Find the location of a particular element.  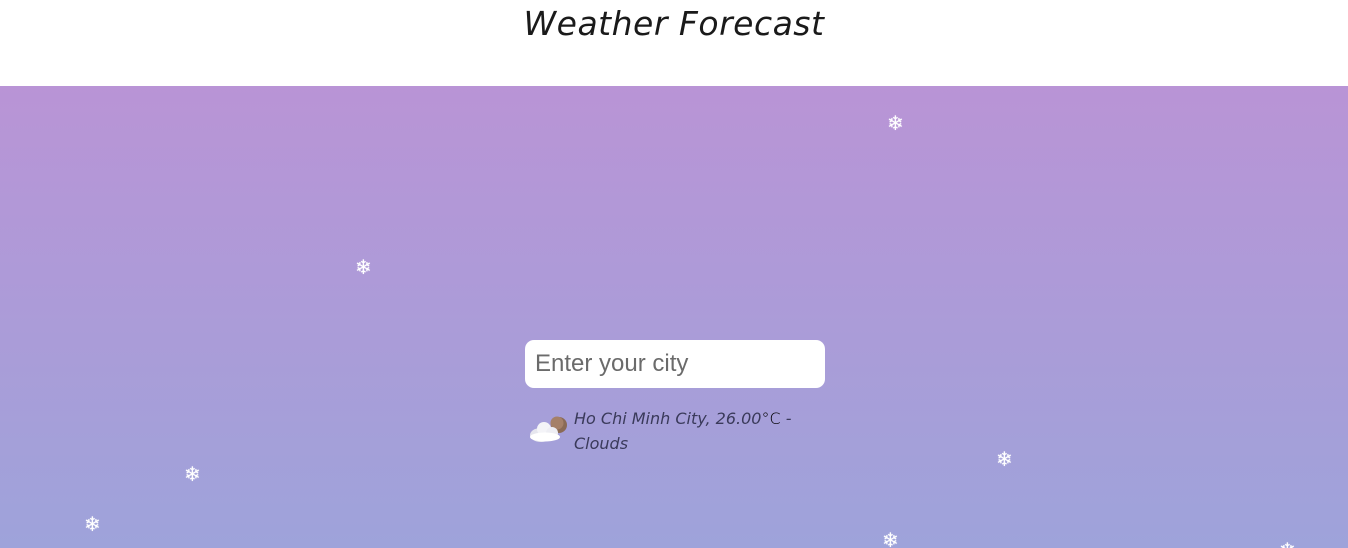

page-title: Weather Forecast is located at coordinates (674, 23).